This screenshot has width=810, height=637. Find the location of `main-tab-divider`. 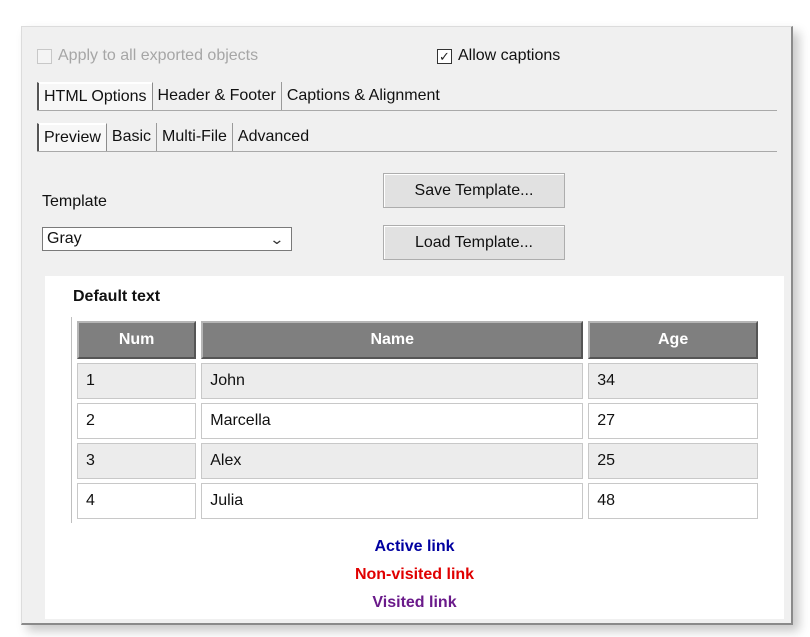

main-tab-divider is located at coordinates (407, 110).